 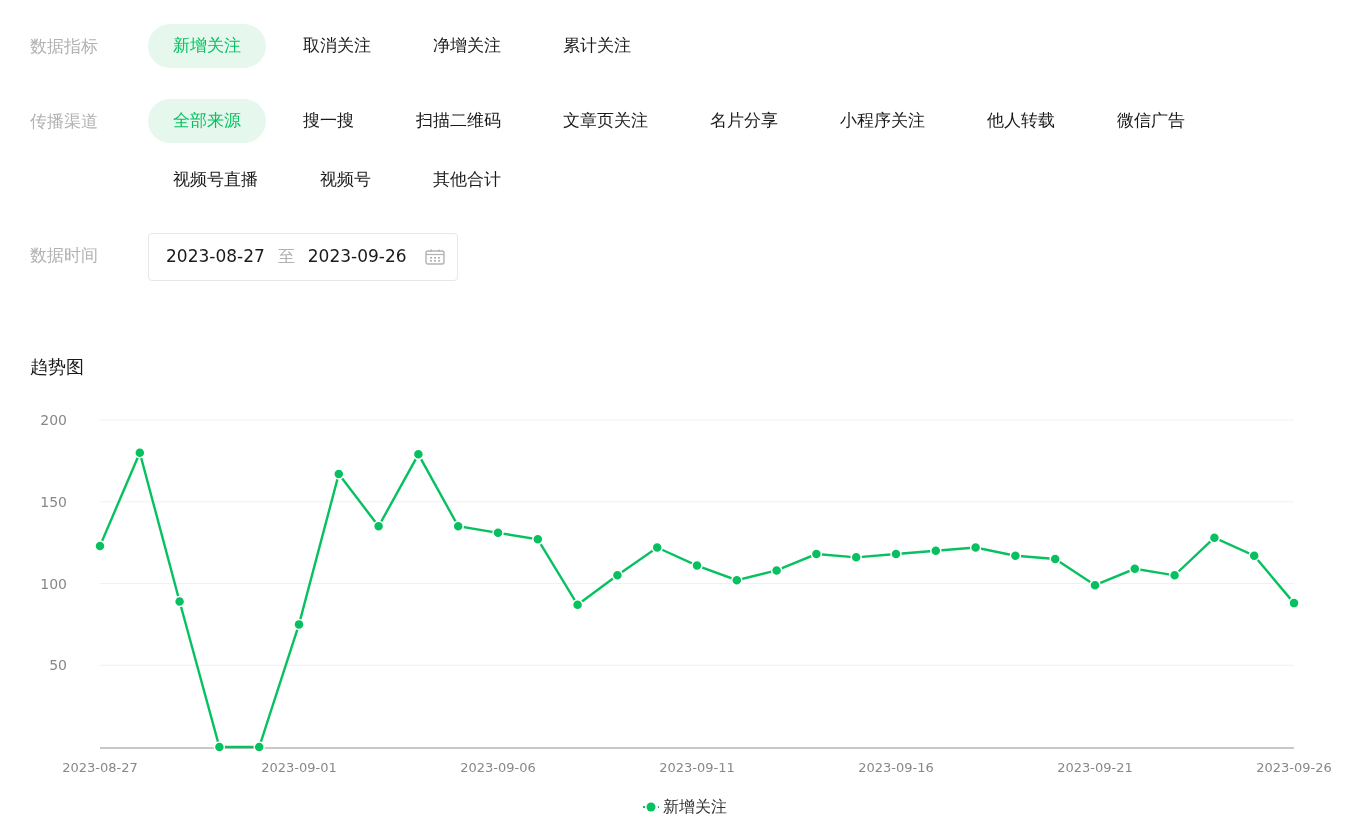 What do you see at coordinates (100, 767) in the screenshot?
I see `x-axis-label: 2023-08-27` at bounding box center [100, 767].